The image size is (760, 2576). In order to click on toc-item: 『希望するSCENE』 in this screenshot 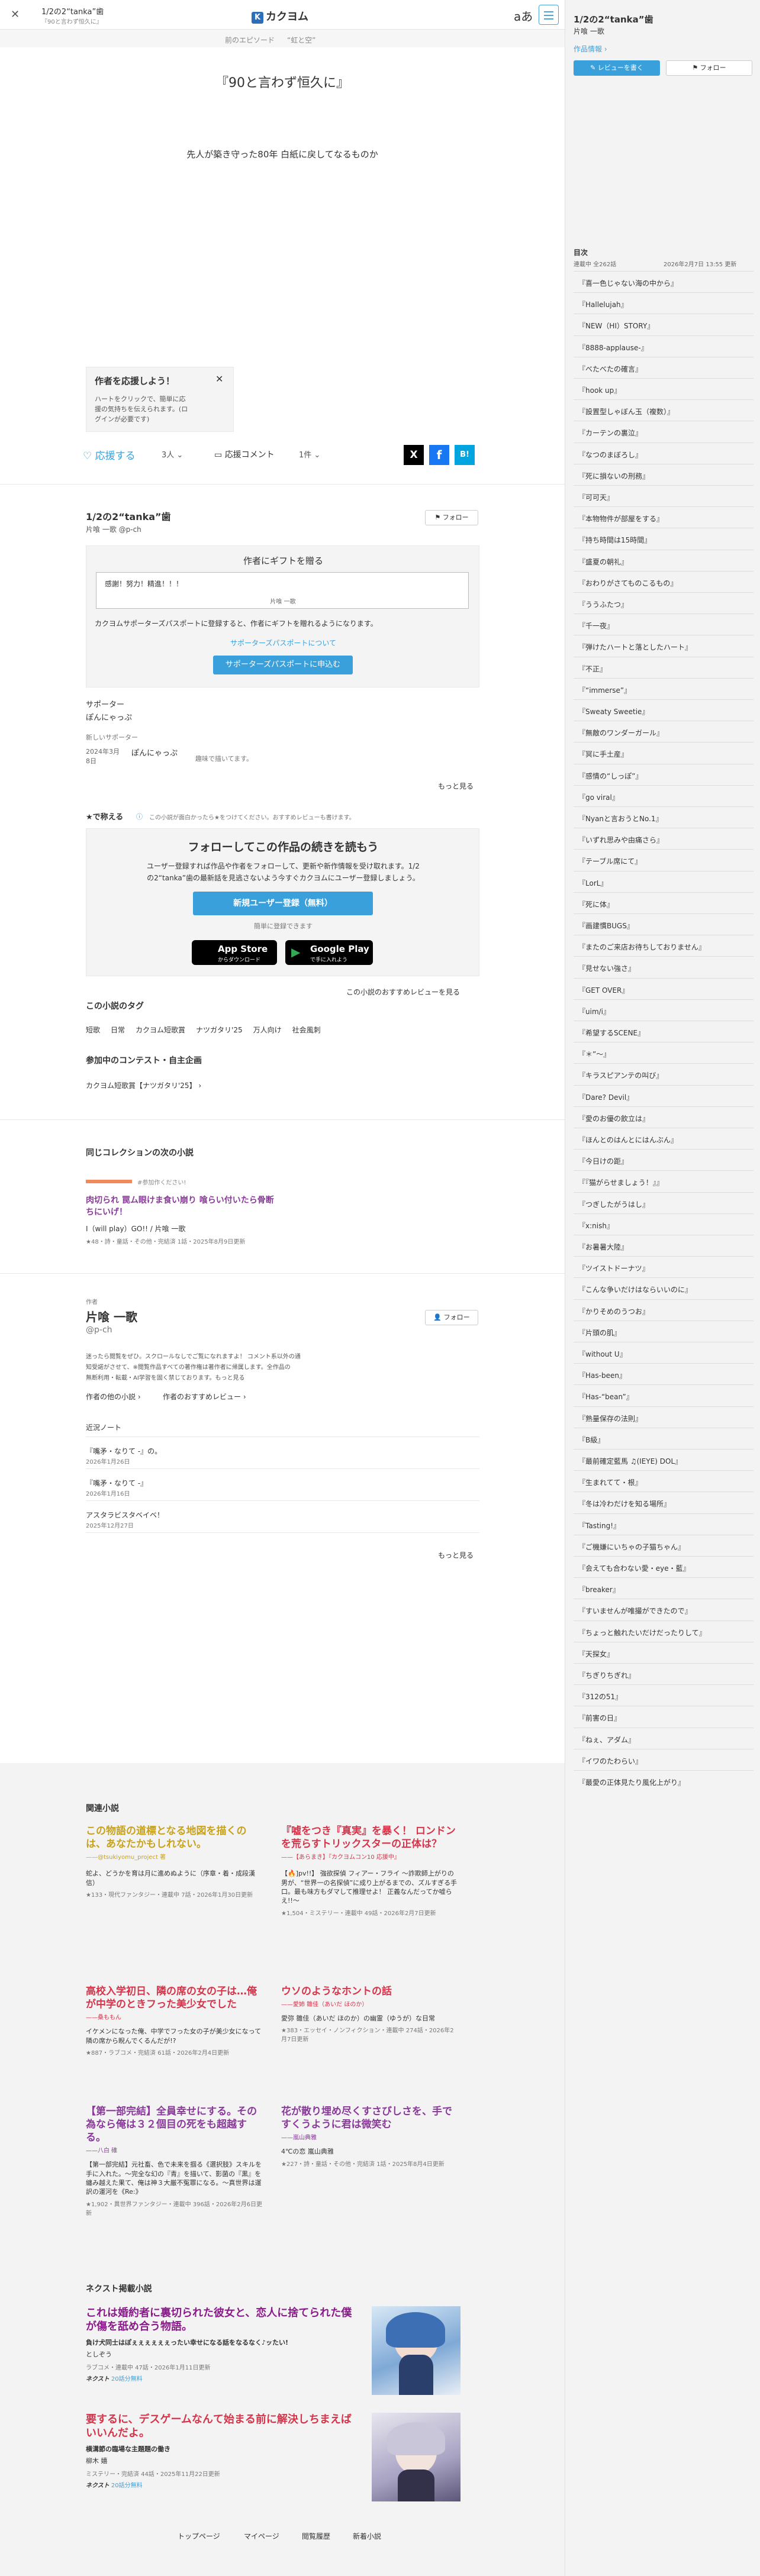, I will do `click(664, 1033)`.